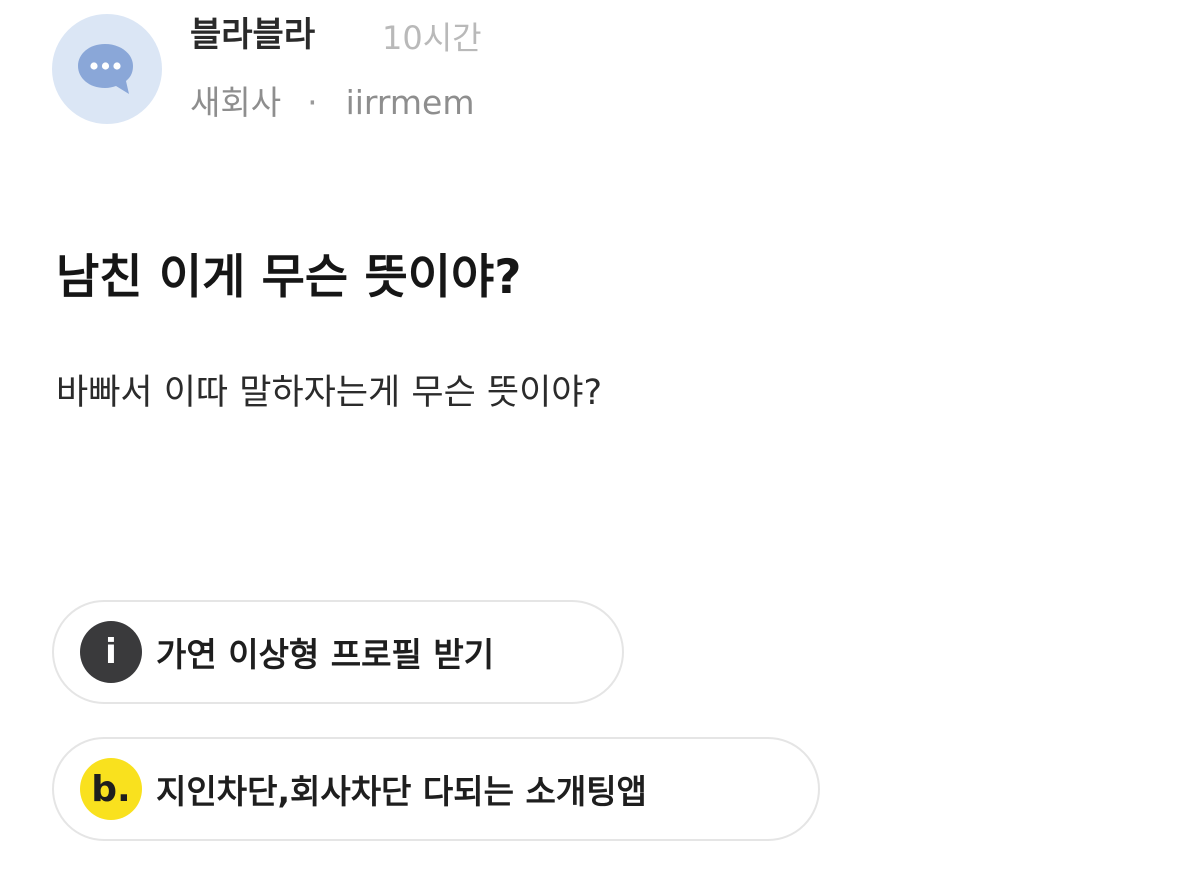  Describe the element at coordinates (252, 35) in the screenshot. I see `author-name: 블라블라` at that location.